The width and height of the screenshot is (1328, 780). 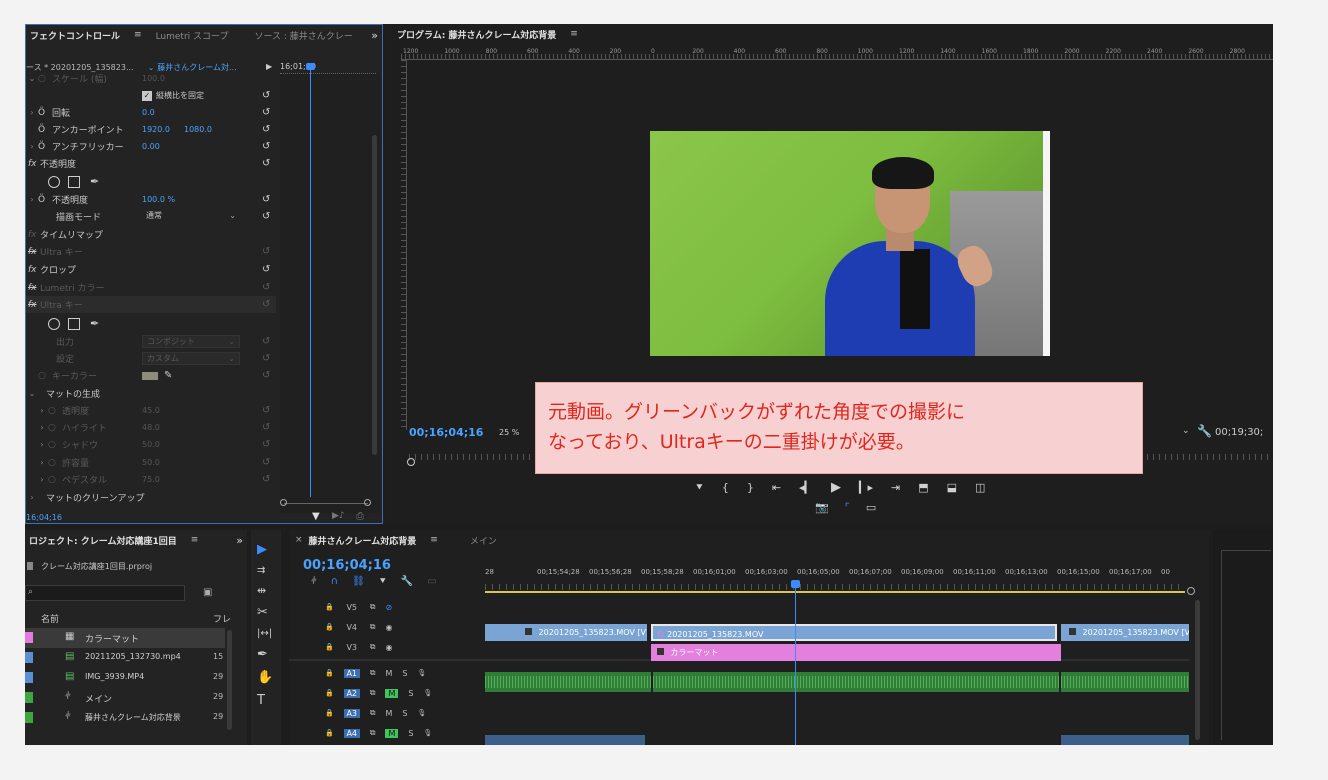 I want to click on solo-button: S, so click(x=404, y=673).